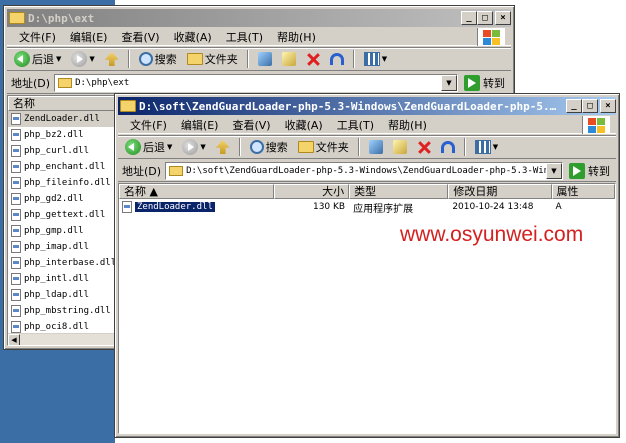  I want to click on file-modified: 2010-10-24 13:48, so click(493, 207).